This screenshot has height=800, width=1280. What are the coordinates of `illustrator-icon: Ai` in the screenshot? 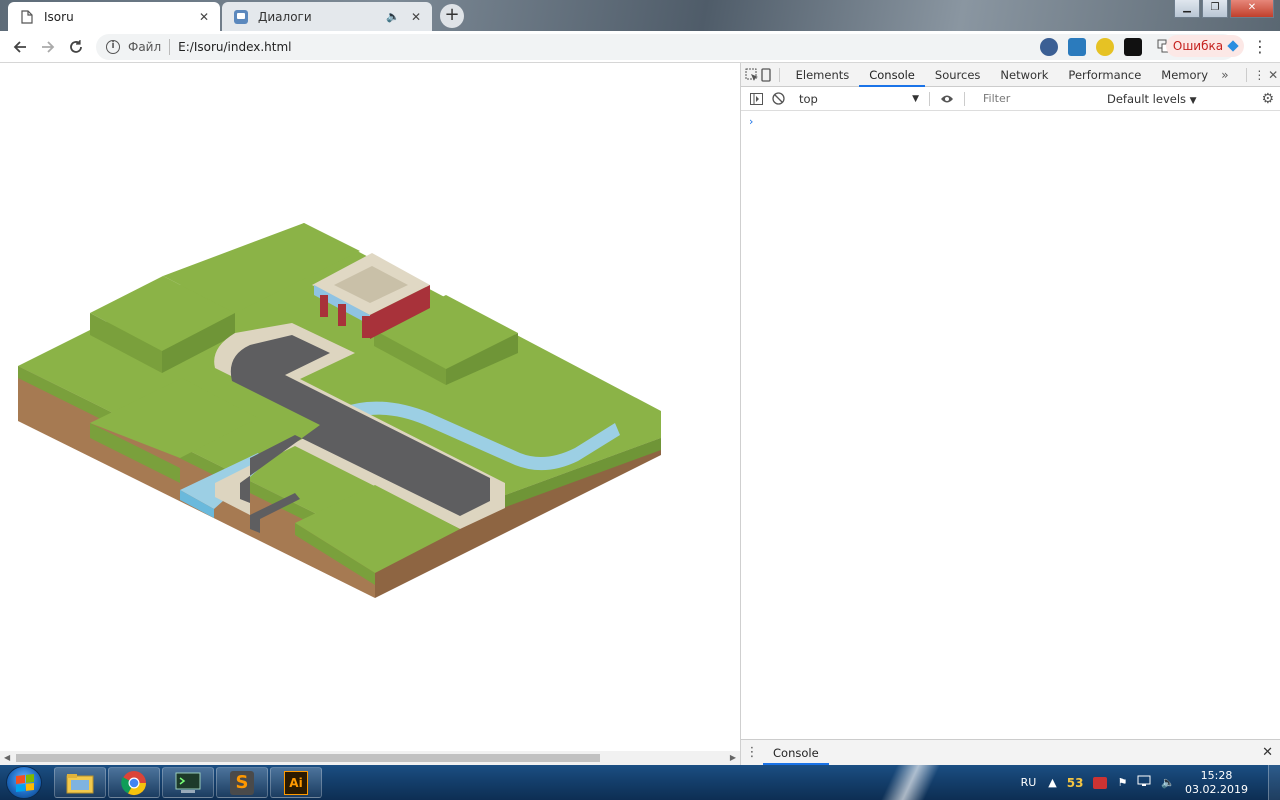 It's located at (296, 782).